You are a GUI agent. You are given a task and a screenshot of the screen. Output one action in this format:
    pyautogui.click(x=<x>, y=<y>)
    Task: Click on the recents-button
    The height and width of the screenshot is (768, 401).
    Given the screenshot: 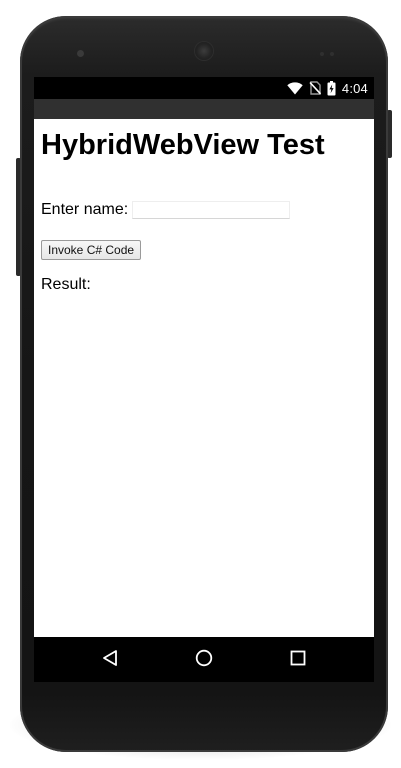 What is the action you would take?
    pyautogui.click(x=298, y=660)
    